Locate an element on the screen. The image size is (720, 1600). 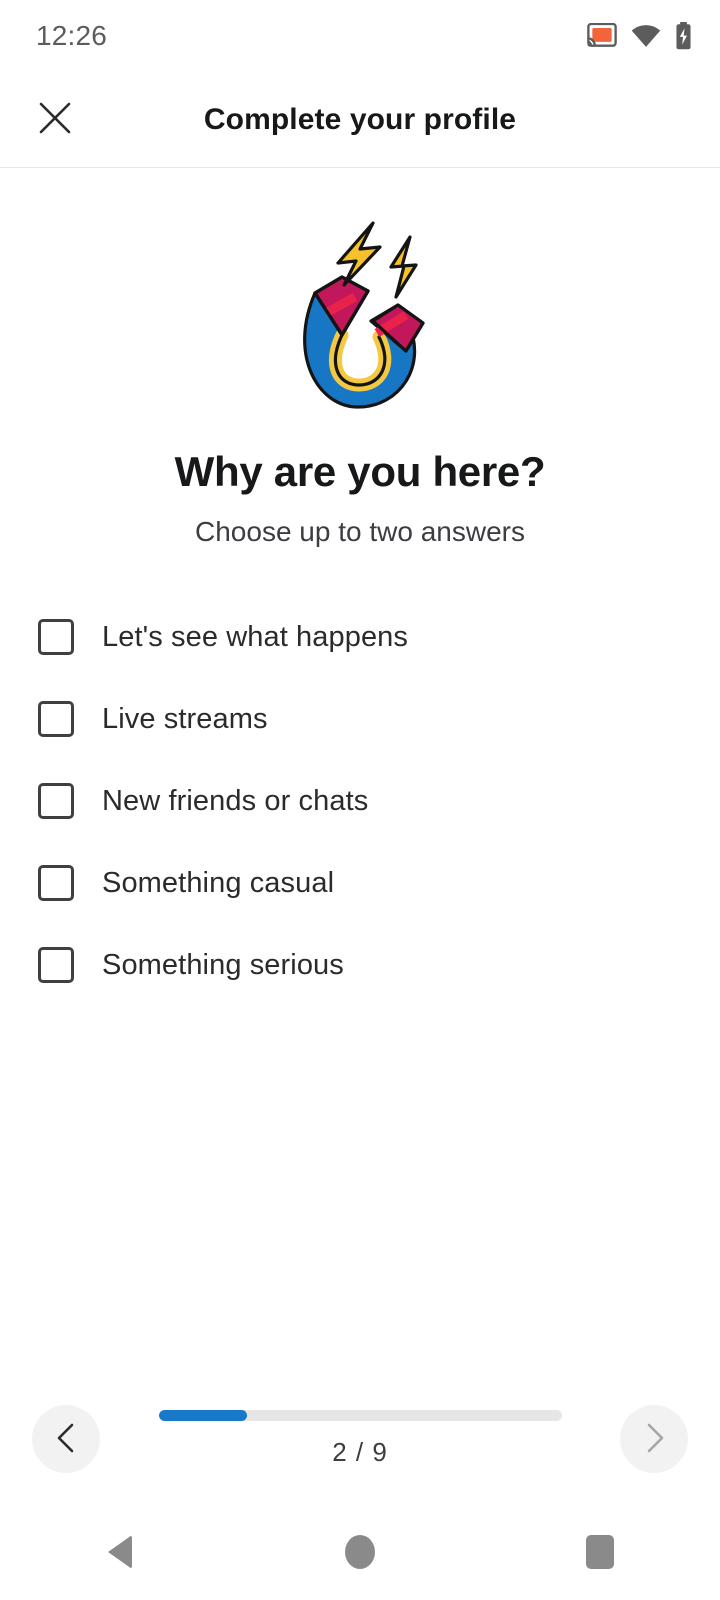
option-label: New friends or chats is located at coordinates (235, 800).